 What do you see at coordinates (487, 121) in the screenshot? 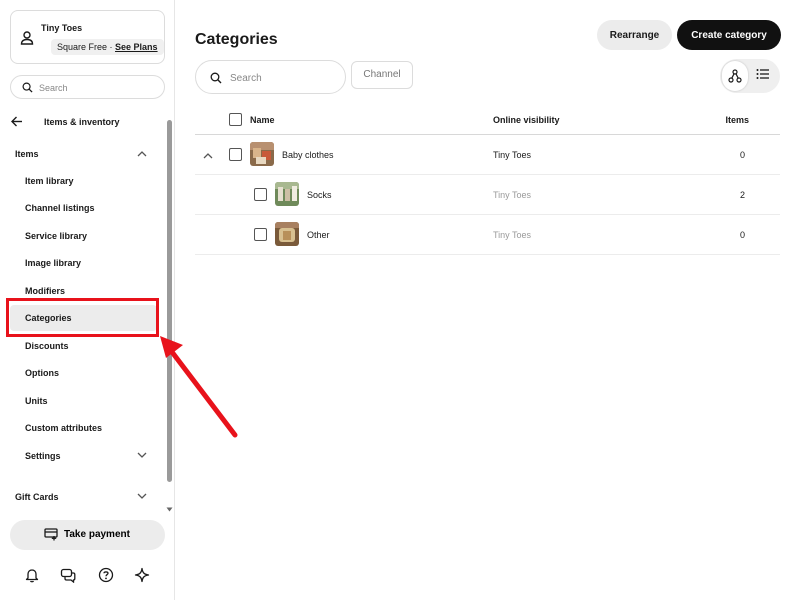
I see `table-header: Name Online visibility Items` at bounding box center [487, 121].